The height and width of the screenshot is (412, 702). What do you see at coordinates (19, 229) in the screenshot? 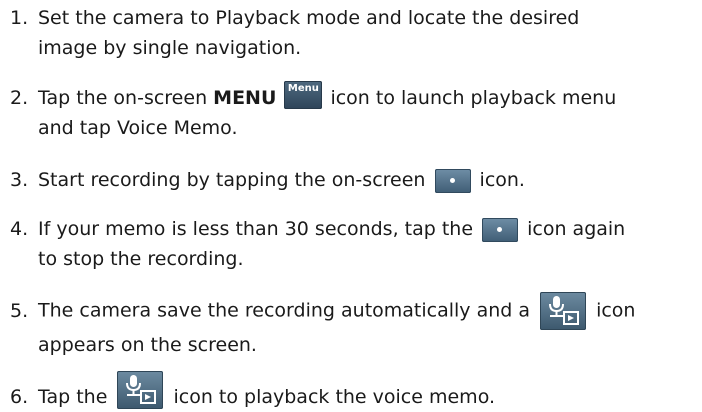
I see `step-number: 4.` at bounding box center [19, 229].